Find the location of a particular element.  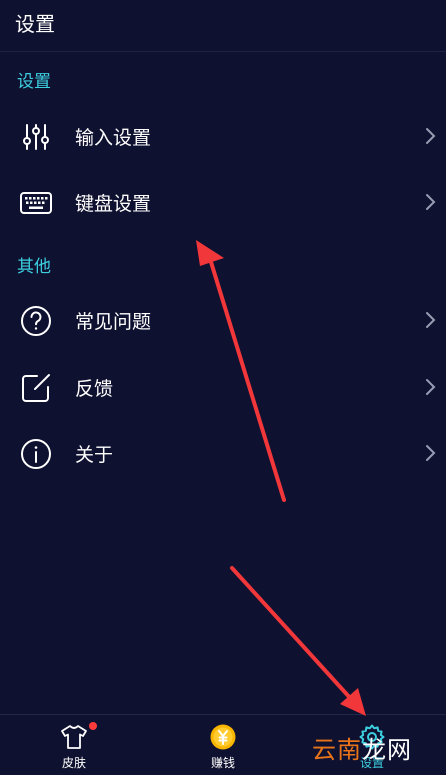

input-settings-row: 输入设置 is located at coordinates (223, 136).